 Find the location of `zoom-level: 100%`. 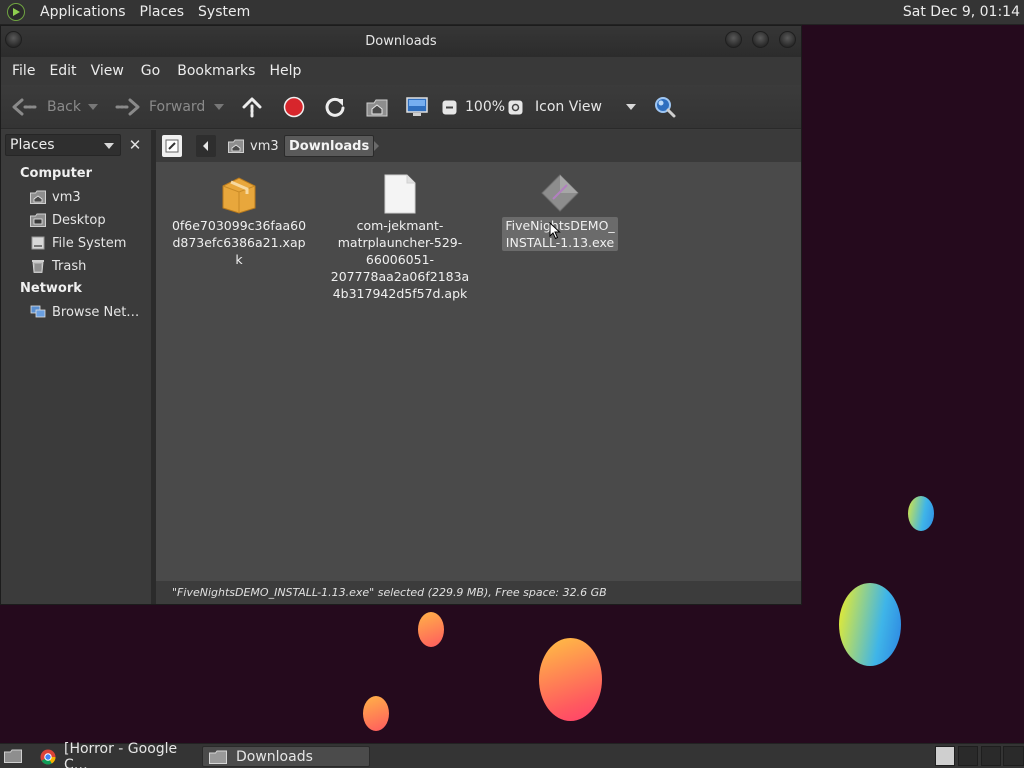

zoom-level: 100% is located at coordinates (485, 107).